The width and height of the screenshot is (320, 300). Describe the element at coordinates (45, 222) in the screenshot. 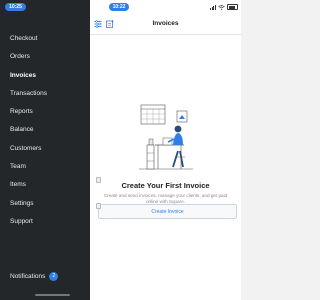

I see `sidebar-item-support: Support` at that location.